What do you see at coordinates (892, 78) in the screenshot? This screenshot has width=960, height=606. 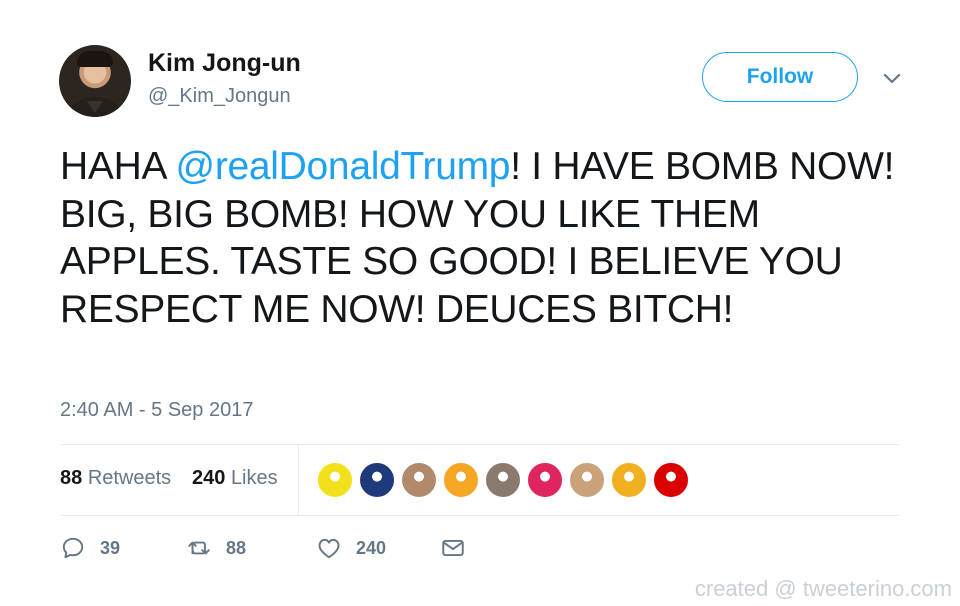 I see `chevron-down-icon` at bounding box center [892, 78].